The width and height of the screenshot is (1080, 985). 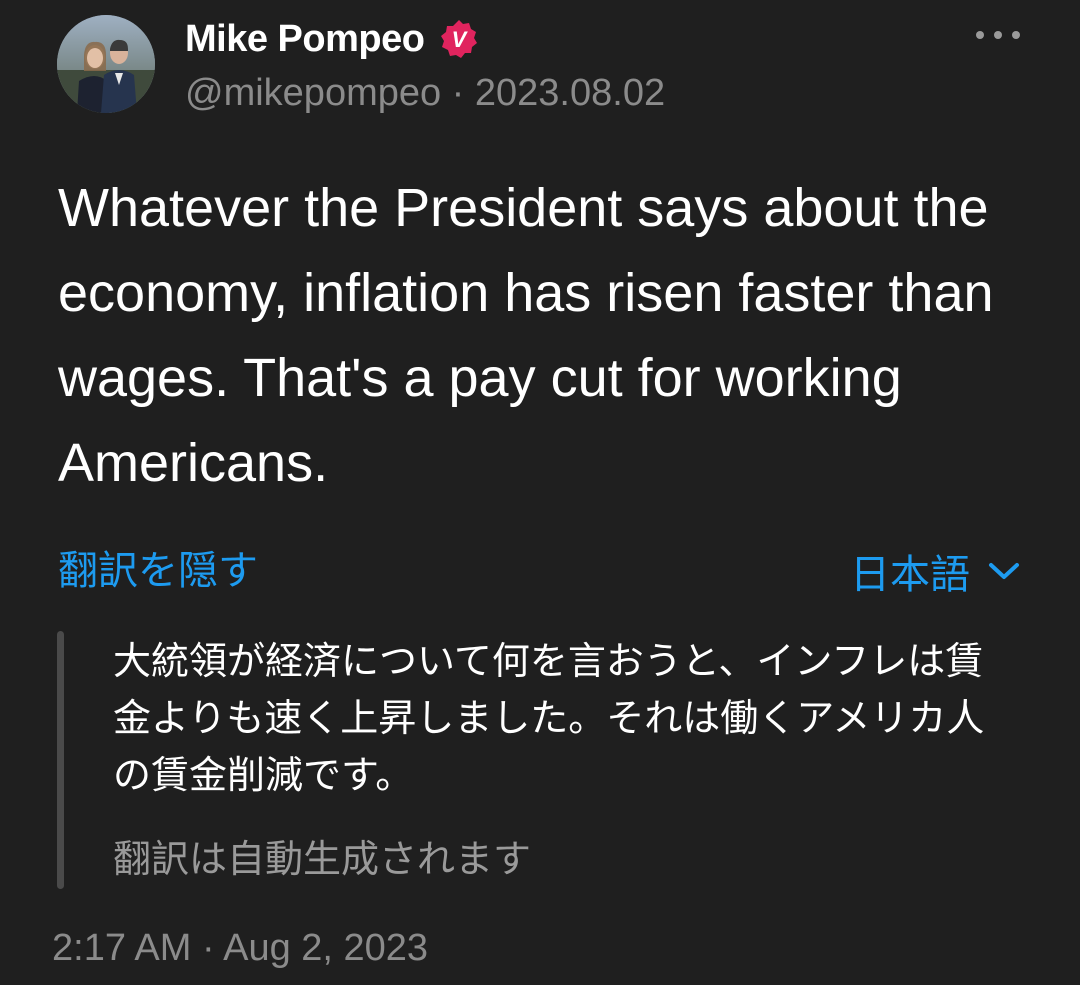 What do you see at coordinates (910, 575) in the screenshot?
I see `language-label: 日本語` at bounding box center [910, 575].